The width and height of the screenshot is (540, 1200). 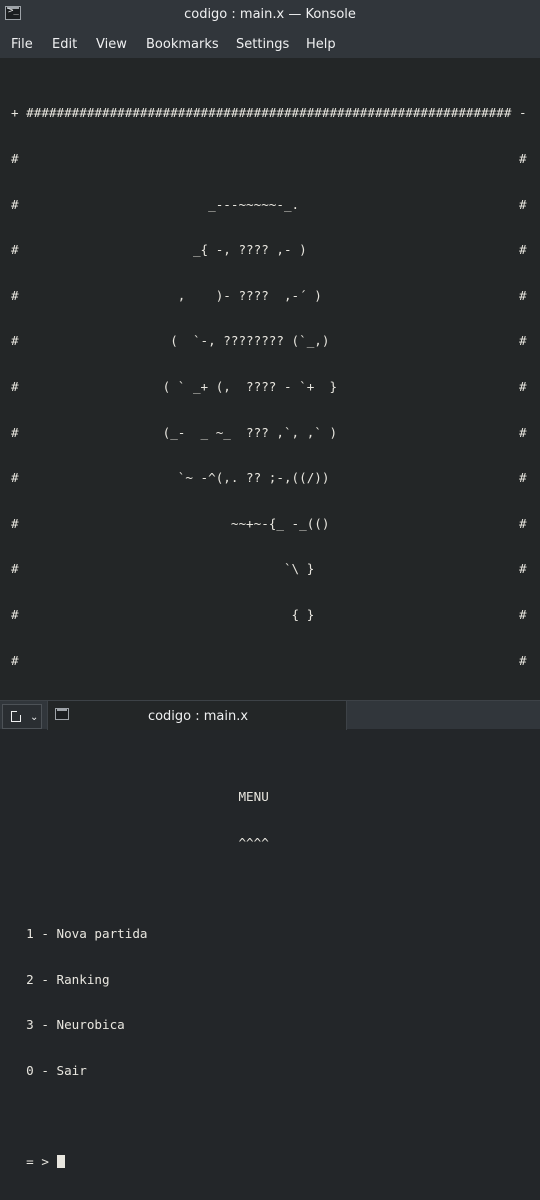 I want to click on text-cursor, so click(x=60, y=1162).